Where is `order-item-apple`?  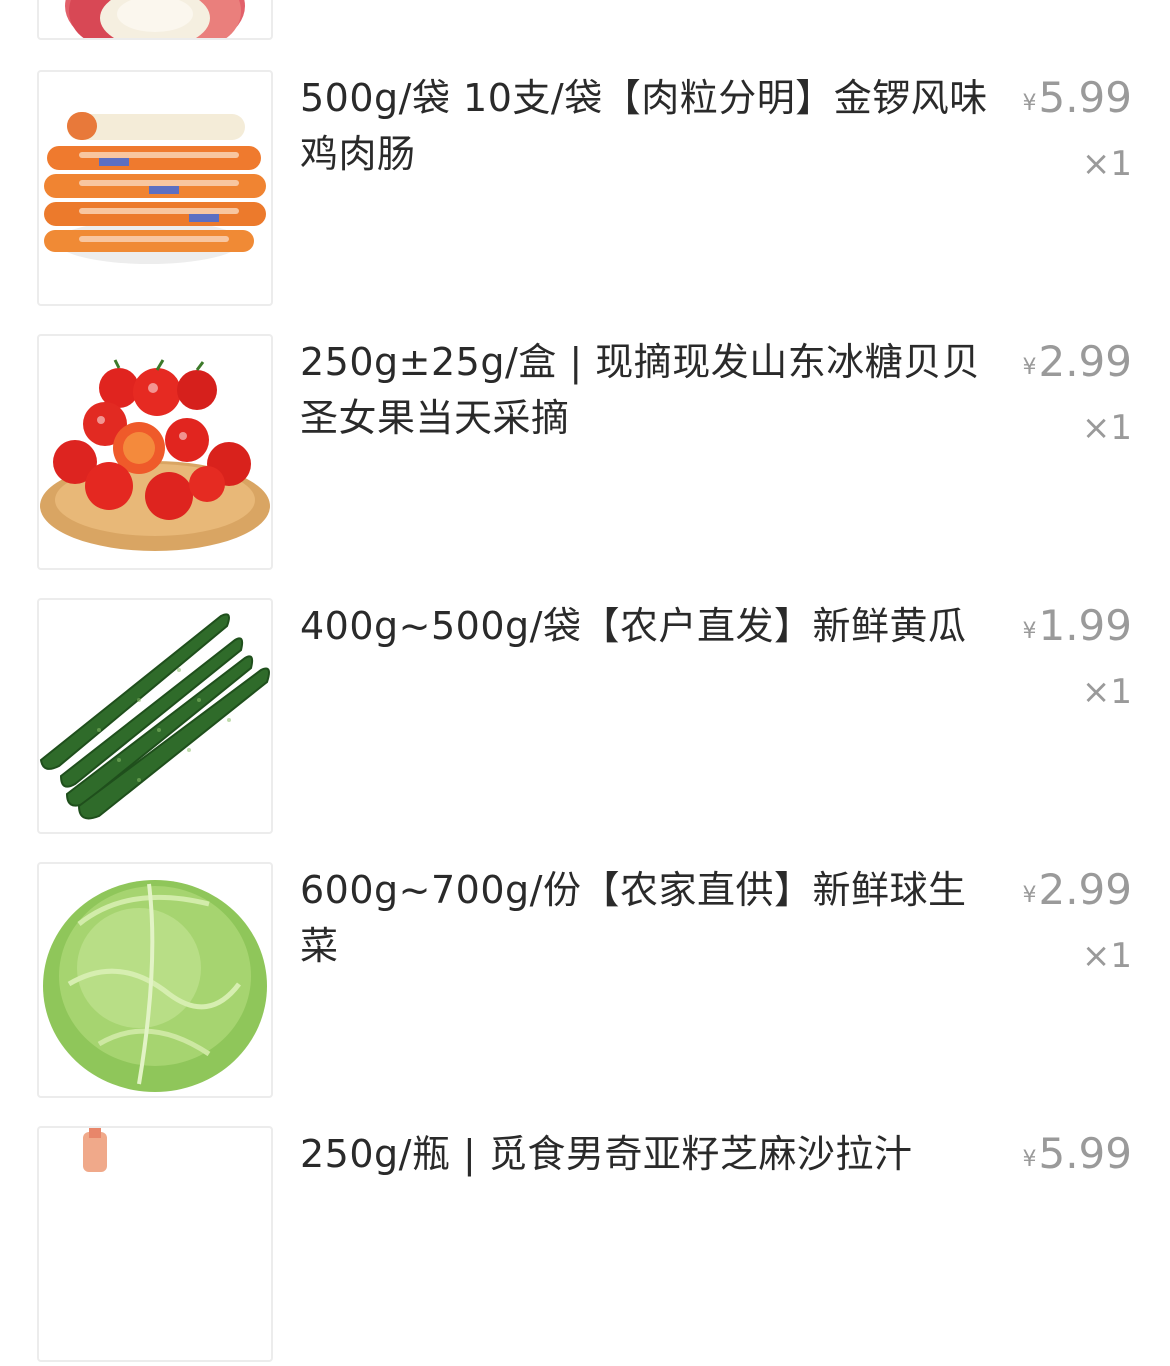
order-item-apple is located at coordinates (585, 22).